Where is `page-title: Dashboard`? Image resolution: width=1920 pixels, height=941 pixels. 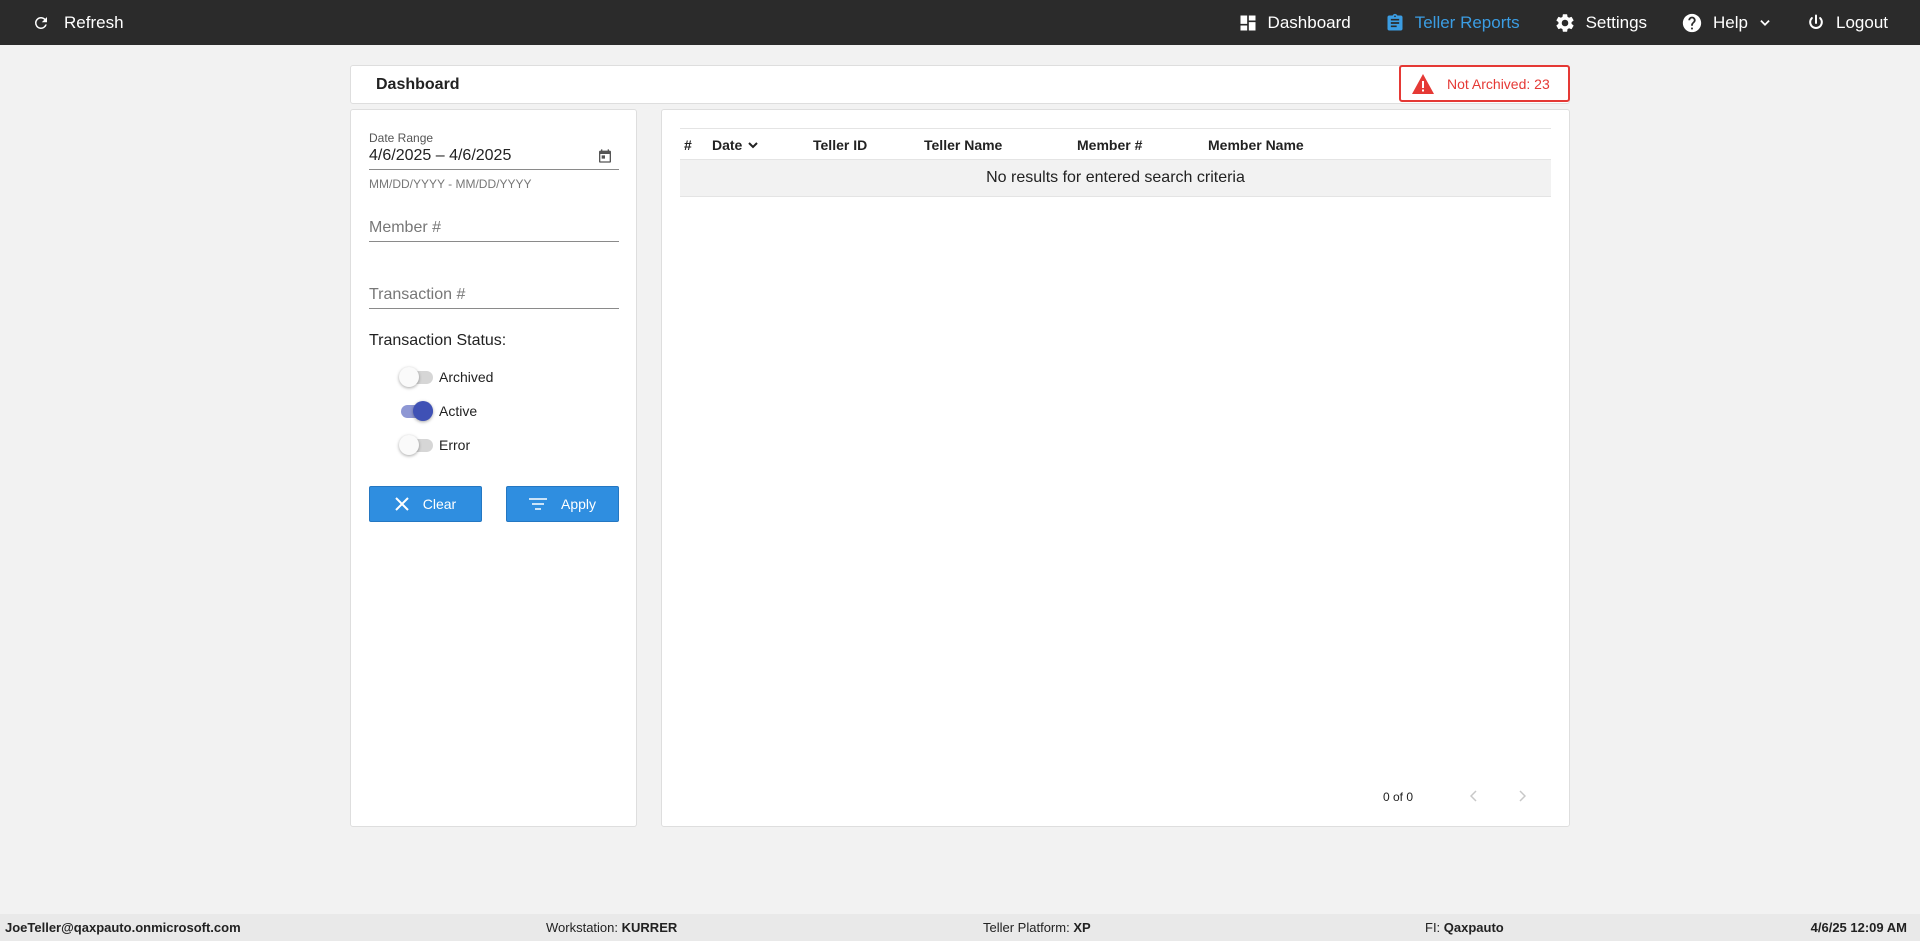 page-title: Dashboard is located at coordinates (418, 84).